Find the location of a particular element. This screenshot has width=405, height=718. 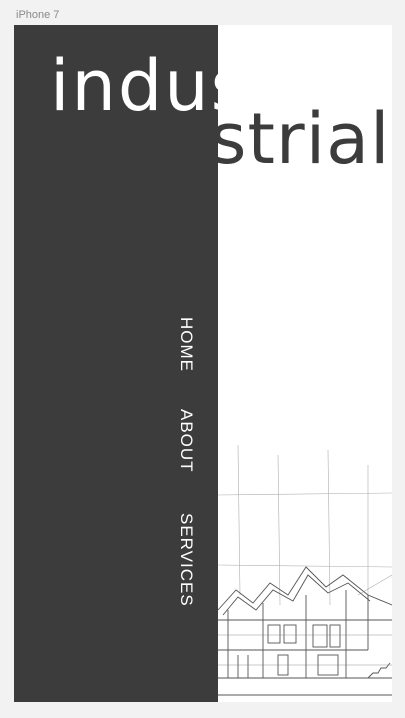

nav-item-services: SERVICES is located at coordinates (186, 560).